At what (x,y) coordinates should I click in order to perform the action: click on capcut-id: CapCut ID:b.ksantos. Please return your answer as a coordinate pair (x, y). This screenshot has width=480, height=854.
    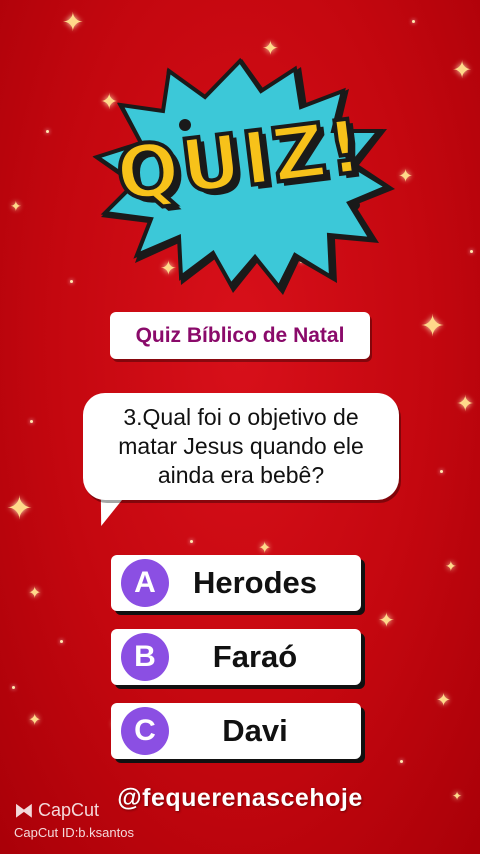
    Looking at the image, I should click on (74, 832).